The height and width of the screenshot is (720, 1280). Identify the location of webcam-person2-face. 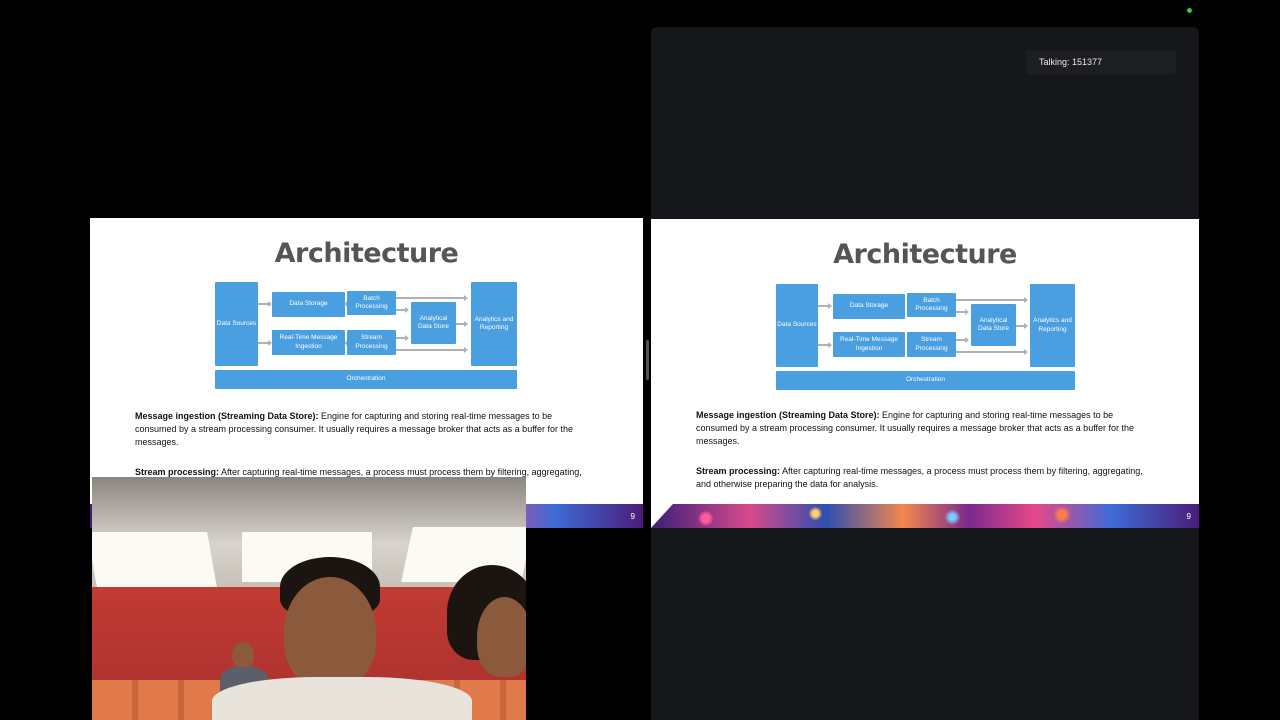
(501, 637).